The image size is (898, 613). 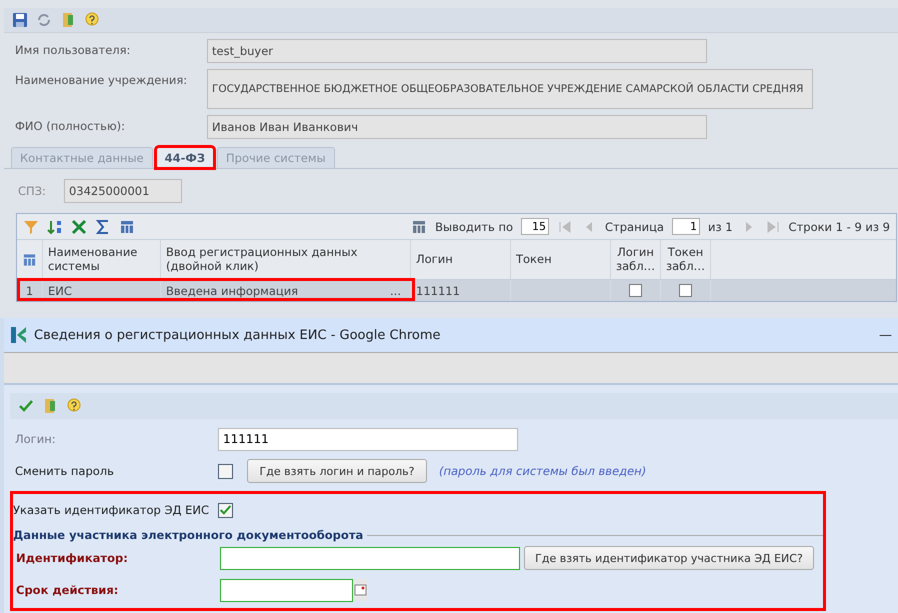 What do you see at coordinates (188, 535) in the screenshot?
I see `section-title: Данные участника электронного документооборота` at bounding box center [188, 535].